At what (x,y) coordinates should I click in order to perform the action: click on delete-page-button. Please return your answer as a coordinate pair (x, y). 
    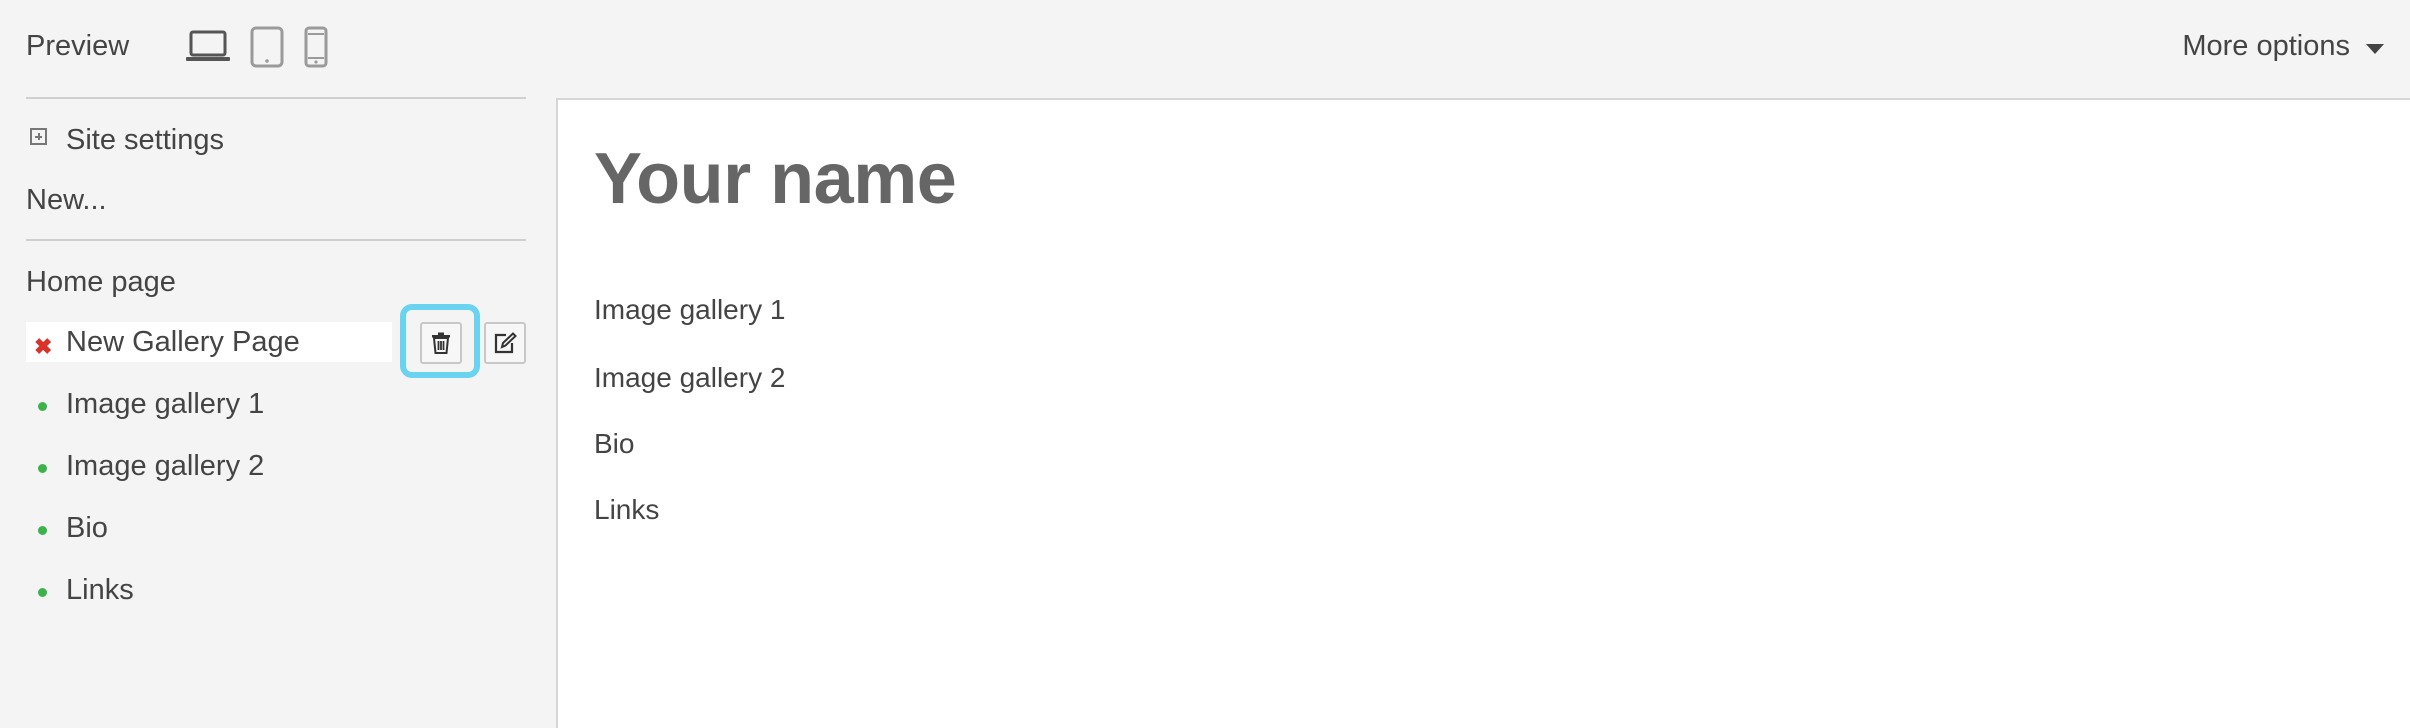
    Looking at the image, I should click on (441, 343).